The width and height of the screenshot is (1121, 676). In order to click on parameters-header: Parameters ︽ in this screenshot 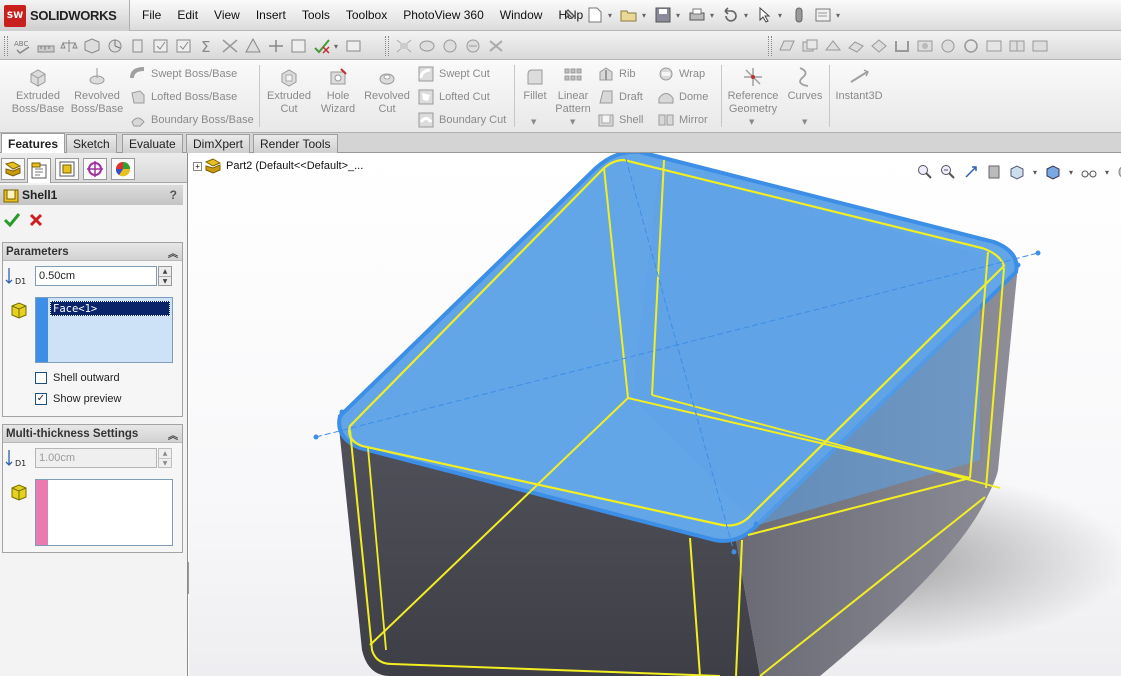, I will do `click(92, 252)`.